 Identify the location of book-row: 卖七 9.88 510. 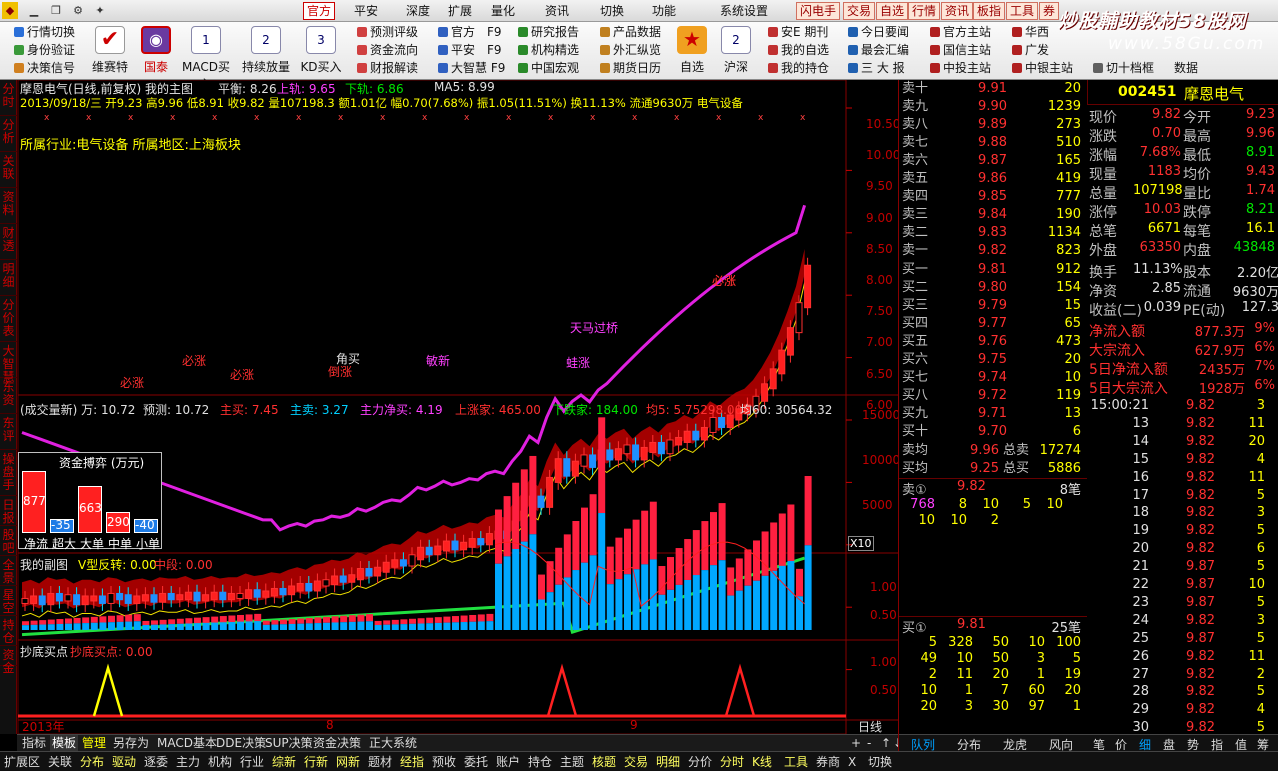
(993, 143).